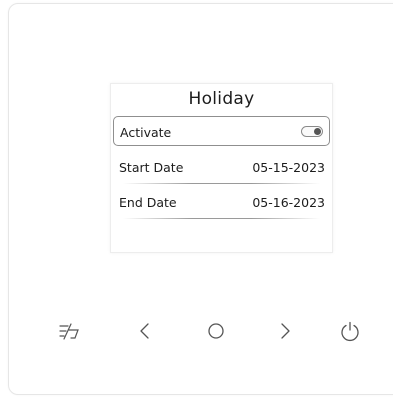 The image size is (393, 397). Describe the element at coordinates (221, 99) in the screenshot. I see `screen-title: Holiday` at that location.